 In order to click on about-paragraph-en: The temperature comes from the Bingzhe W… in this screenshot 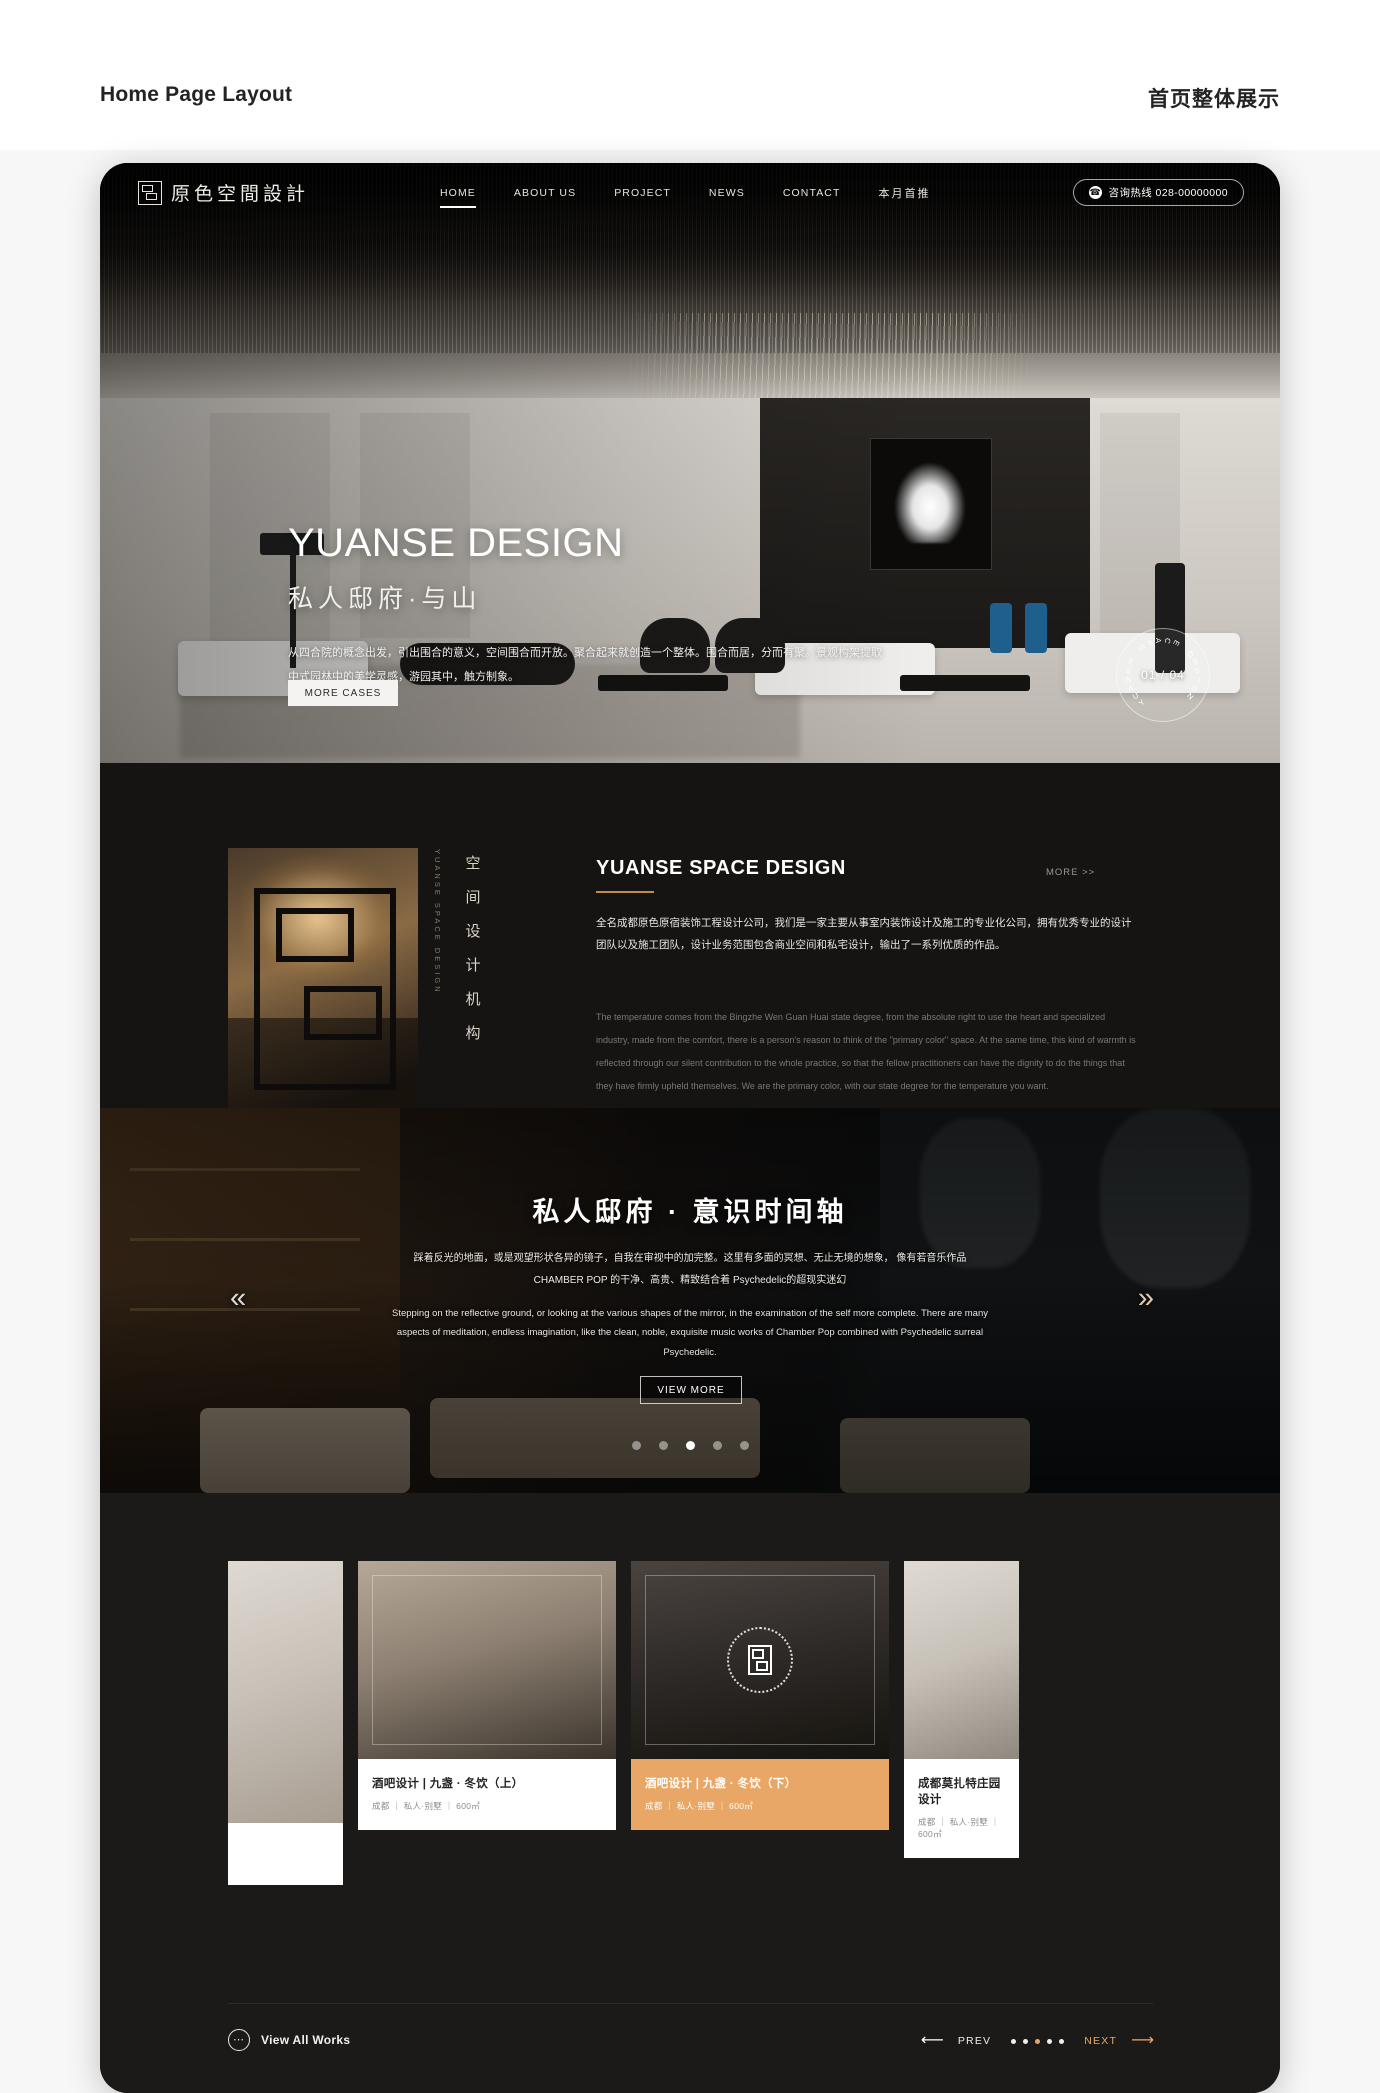, I will do `click(866, 1051)`.